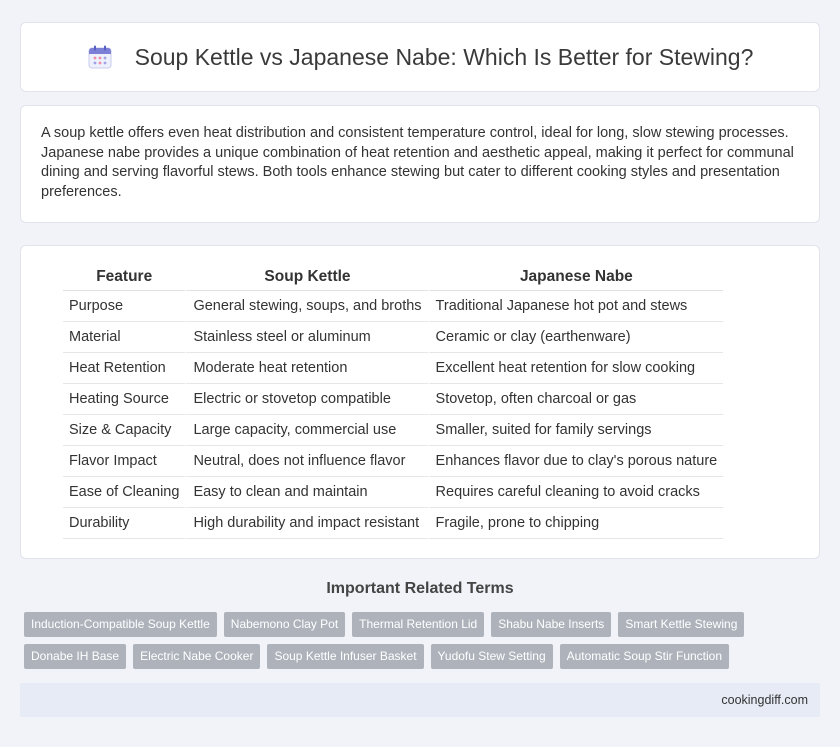 This screenshot has height=747, width=840. What do you see at coordinates (124, 337) in the screenshot?
I see `feature-cell: Material` at bounding box center [124, 337].